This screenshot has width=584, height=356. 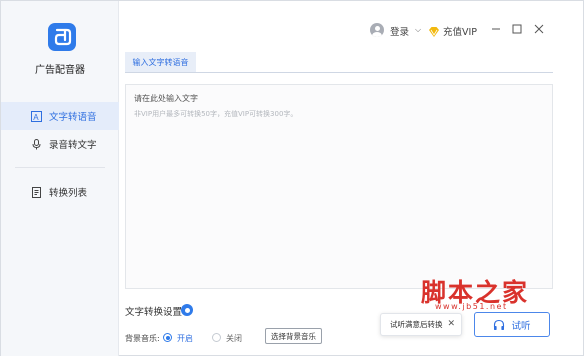 What do you see at coordinates (416, 324) in the screenshot?
I see `toast-text: 试听满意后转换` at bounding box center [416, 324].